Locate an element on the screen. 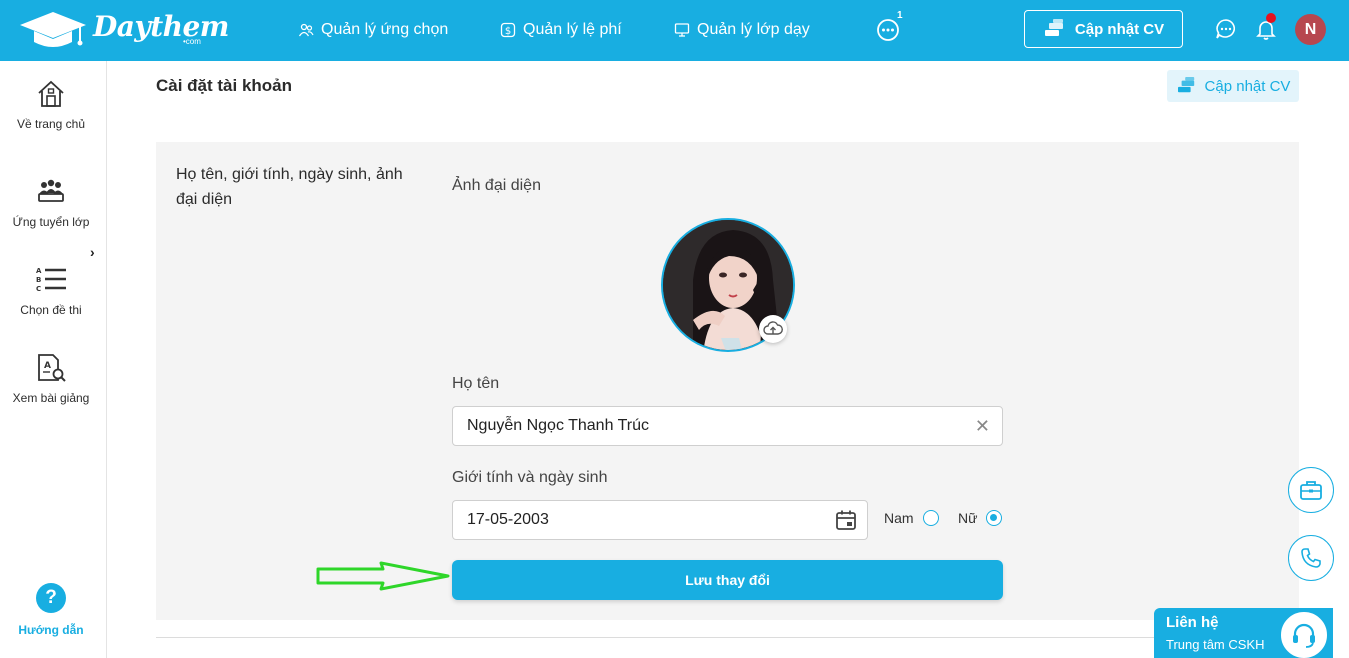 The image size is (1349, 658). date-of-birth-value: 17-05-2003 is located at coordinates (508, 519).